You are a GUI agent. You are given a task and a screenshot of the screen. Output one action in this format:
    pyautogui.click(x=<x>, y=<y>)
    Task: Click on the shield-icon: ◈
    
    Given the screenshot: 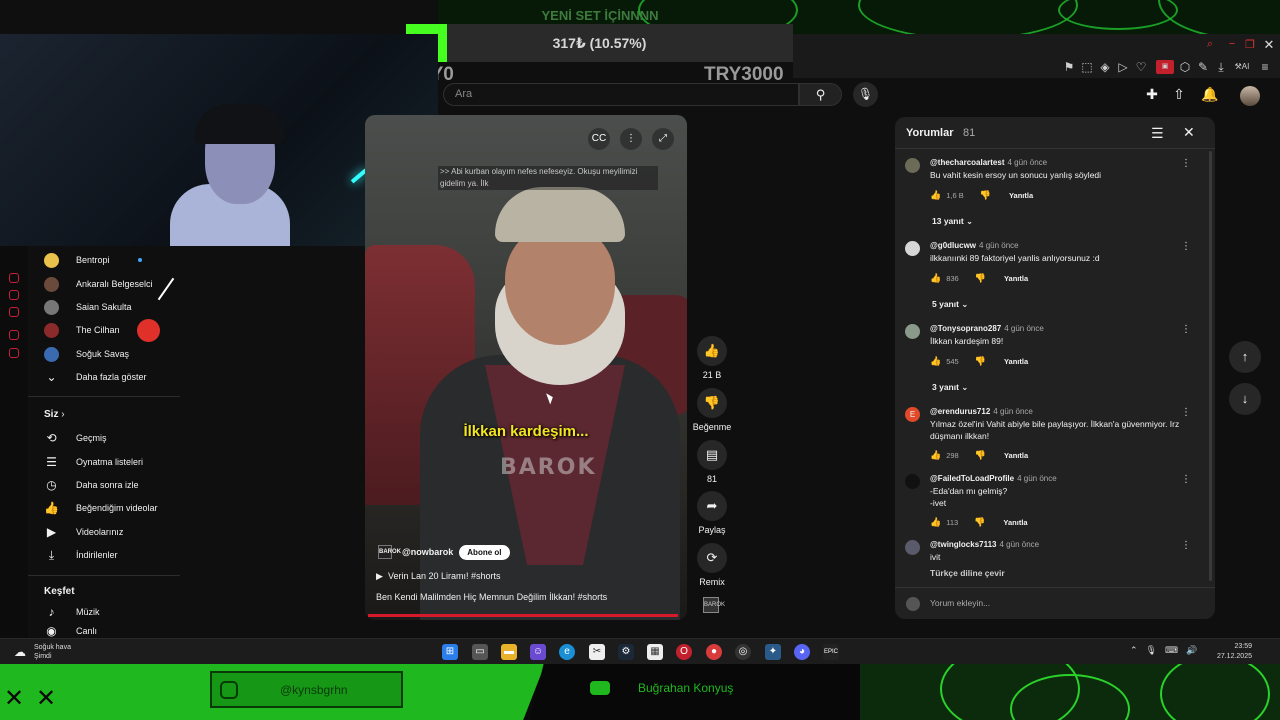 What is the action you would take?
    pyautogui.click(x=1105, y=67)
    